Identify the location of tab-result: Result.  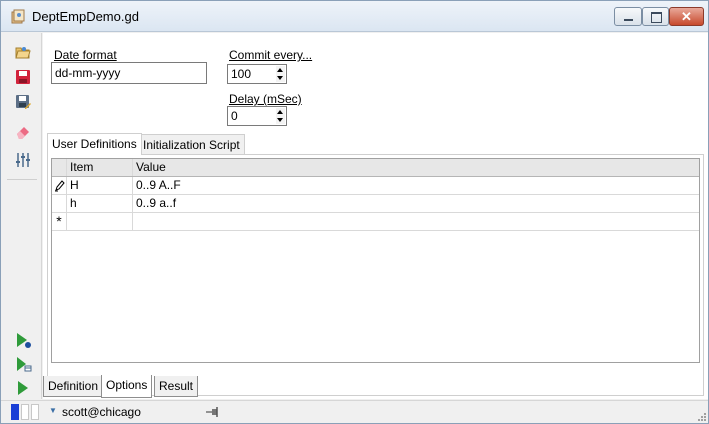
(176, 386).